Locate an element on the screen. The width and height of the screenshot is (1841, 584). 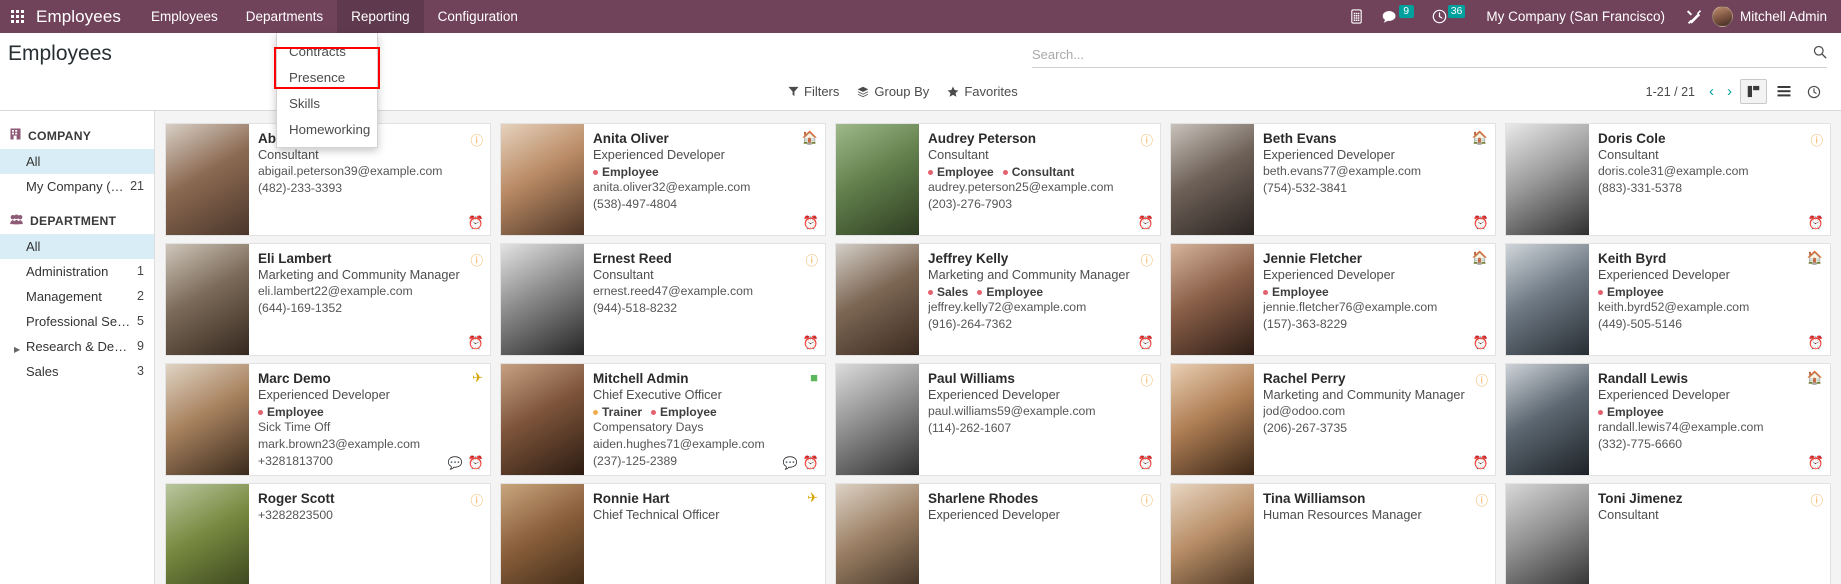
sidebar-company-my-company: My Company (San ... 21 is located at coordinates (77, 186).